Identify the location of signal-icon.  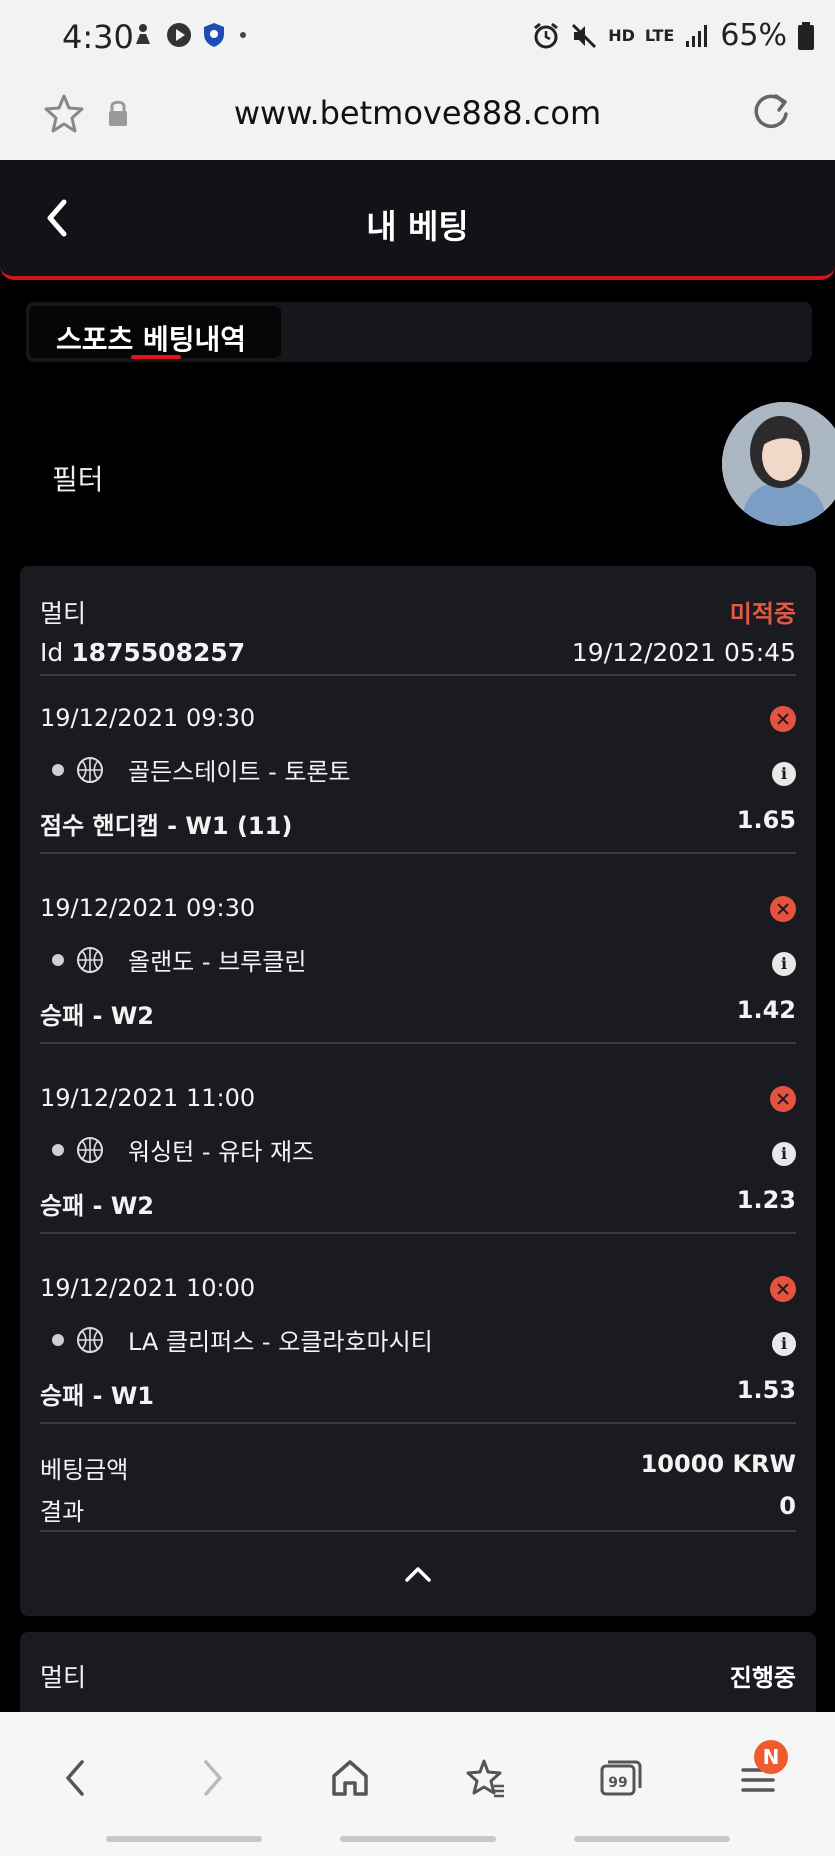
(697, 35).